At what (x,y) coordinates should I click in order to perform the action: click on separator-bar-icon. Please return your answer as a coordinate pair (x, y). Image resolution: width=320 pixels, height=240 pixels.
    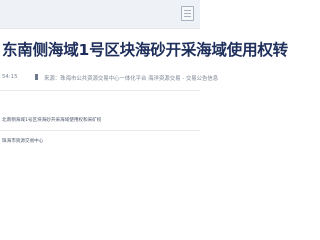
    Looking at the image, I should click on (36, 77).